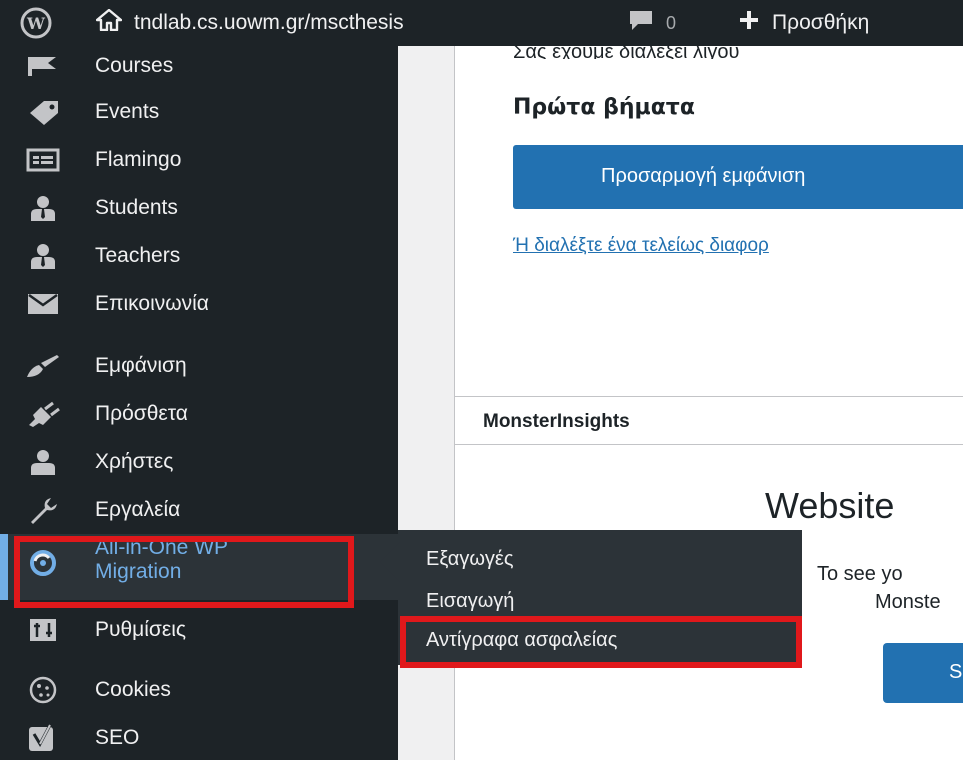  Describe the element at coordinates (641, 246) in the screenshot. I see `choose-theme-link: Ή διαλέξτε ένα τελείως διαφορ` at that location.